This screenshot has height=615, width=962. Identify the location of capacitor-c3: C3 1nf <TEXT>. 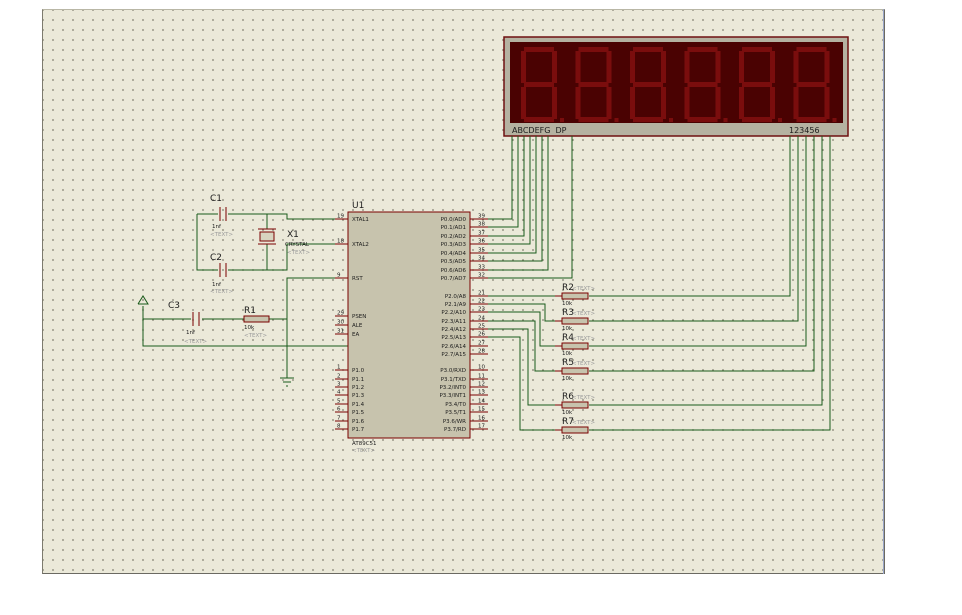
(187, 323).